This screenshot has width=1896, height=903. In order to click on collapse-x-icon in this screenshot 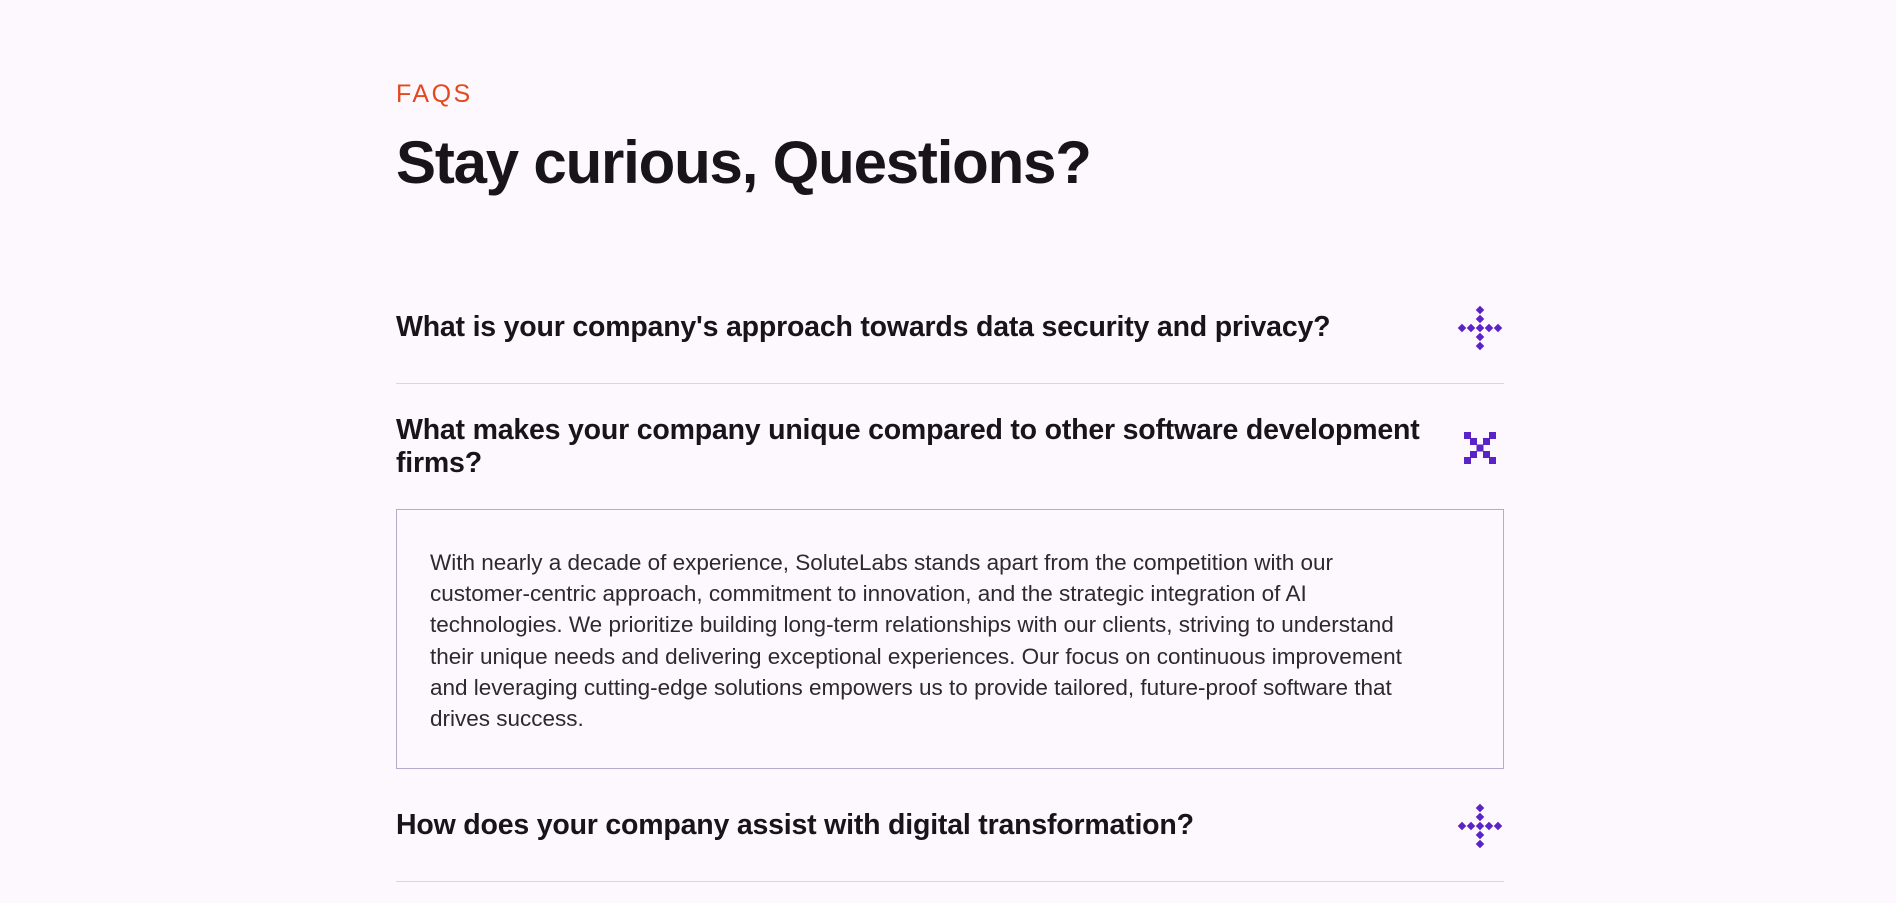, I will do `click(1480, 448)`.